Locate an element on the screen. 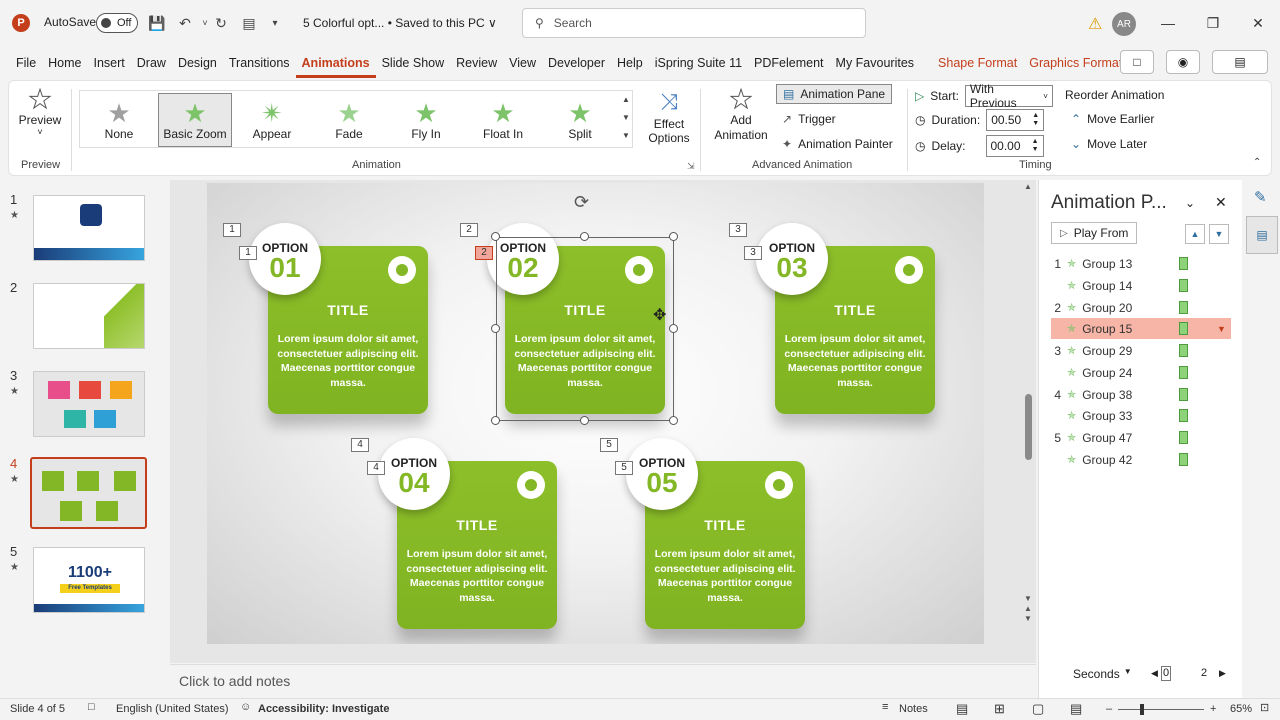 Image resolution: width=1280 pixels, height=720 pixels. tab-review: Review is located at coordinates (476, 63).